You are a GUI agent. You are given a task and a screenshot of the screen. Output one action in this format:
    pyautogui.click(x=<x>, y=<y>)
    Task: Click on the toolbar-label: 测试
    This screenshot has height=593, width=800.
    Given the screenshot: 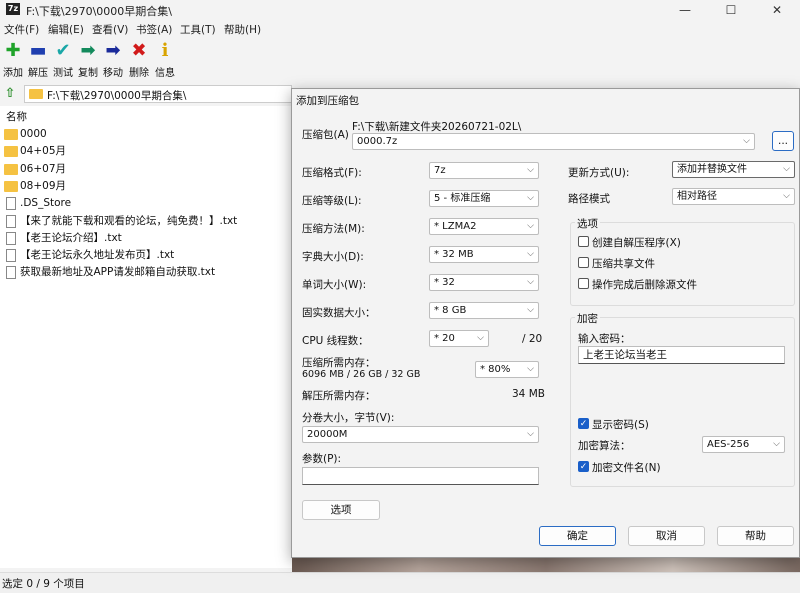 What is the action you would take?
    pyautogui.click(x=63, y=73)
    